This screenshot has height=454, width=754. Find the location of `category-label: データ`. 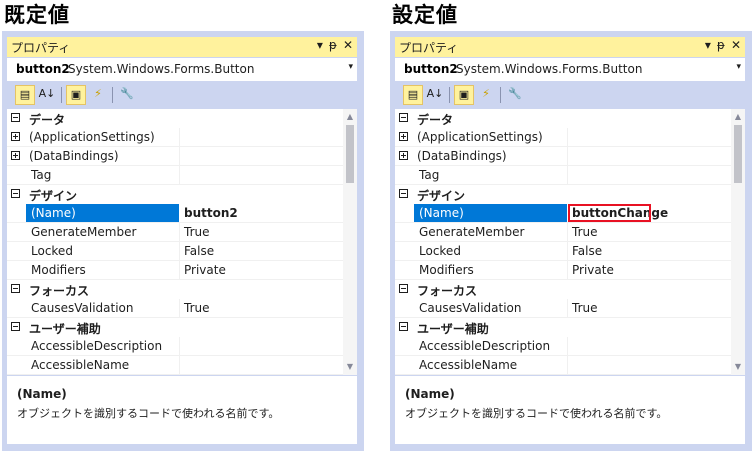

category-label: データ is located at coordinates (435, 120).